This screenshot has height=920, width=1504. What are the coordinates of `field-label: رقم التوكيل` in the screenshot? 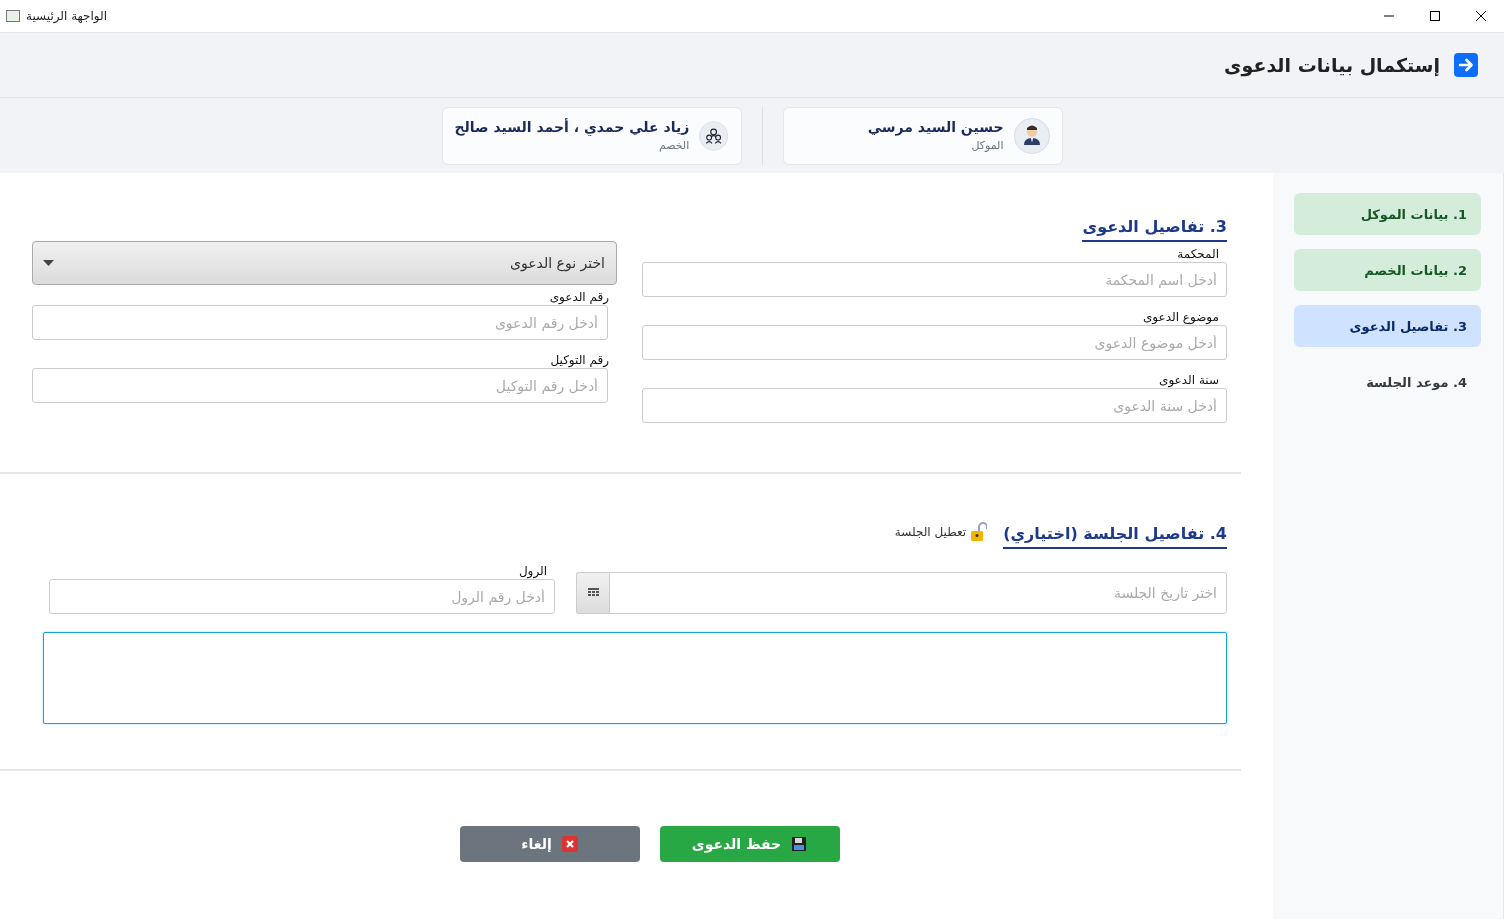 It's located at (580, 360).